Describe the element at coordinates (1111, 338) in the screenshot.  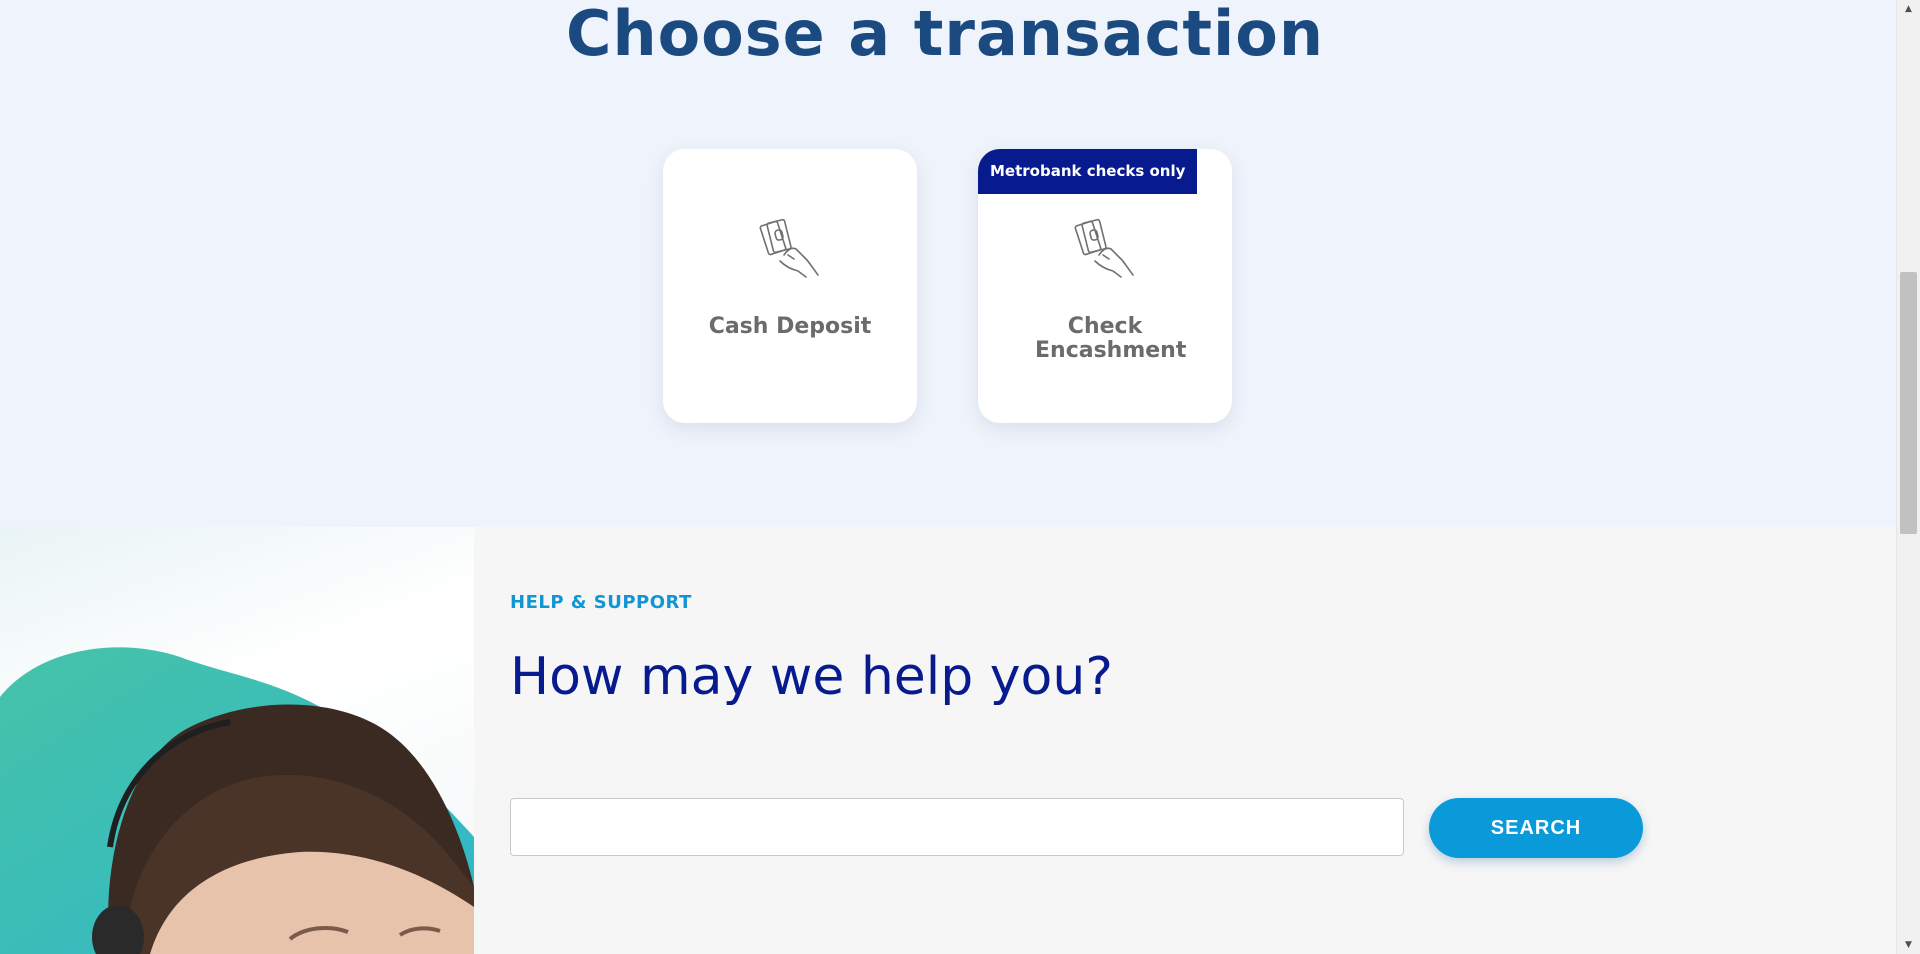
I see `card-label: Check Encashment` at that location.